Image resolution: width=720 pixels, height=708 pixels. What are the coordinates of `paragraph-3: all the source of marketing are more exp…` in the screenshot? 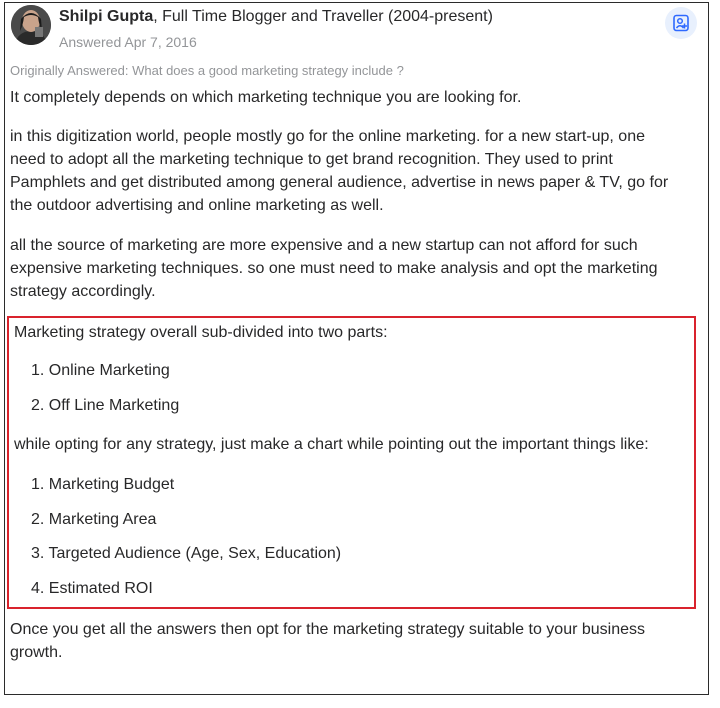 It's located at (334, 268).